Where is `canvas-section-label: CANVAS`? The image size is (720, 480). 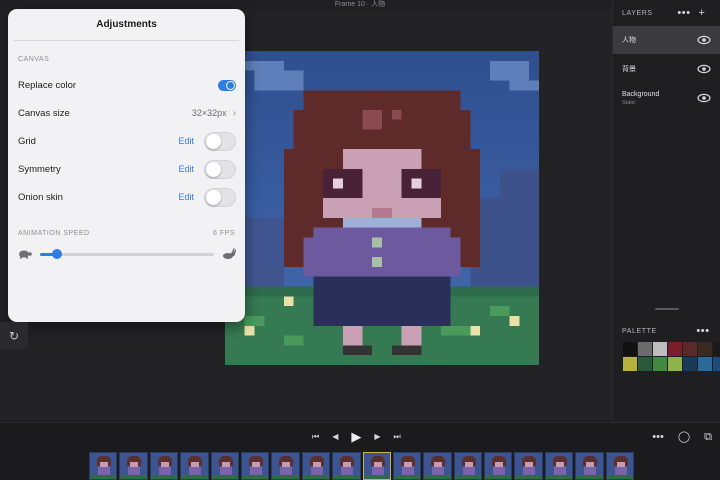 canvas-section-label: CANVAS is located at coordinates (34, 59).